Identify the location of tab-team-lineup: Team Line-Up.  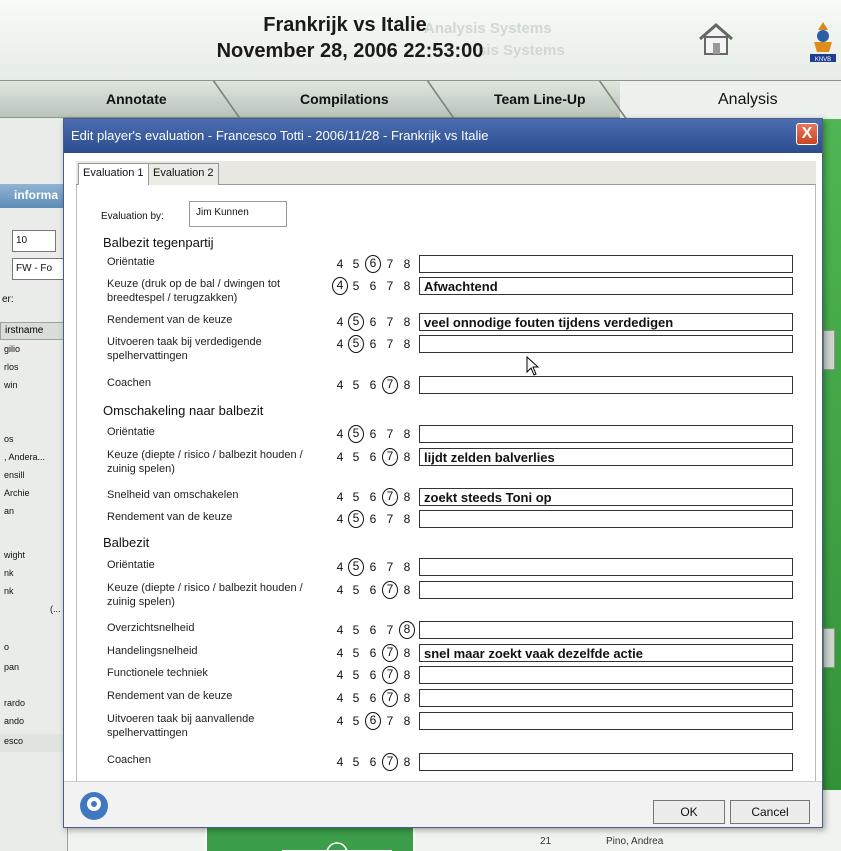
(540, 99).